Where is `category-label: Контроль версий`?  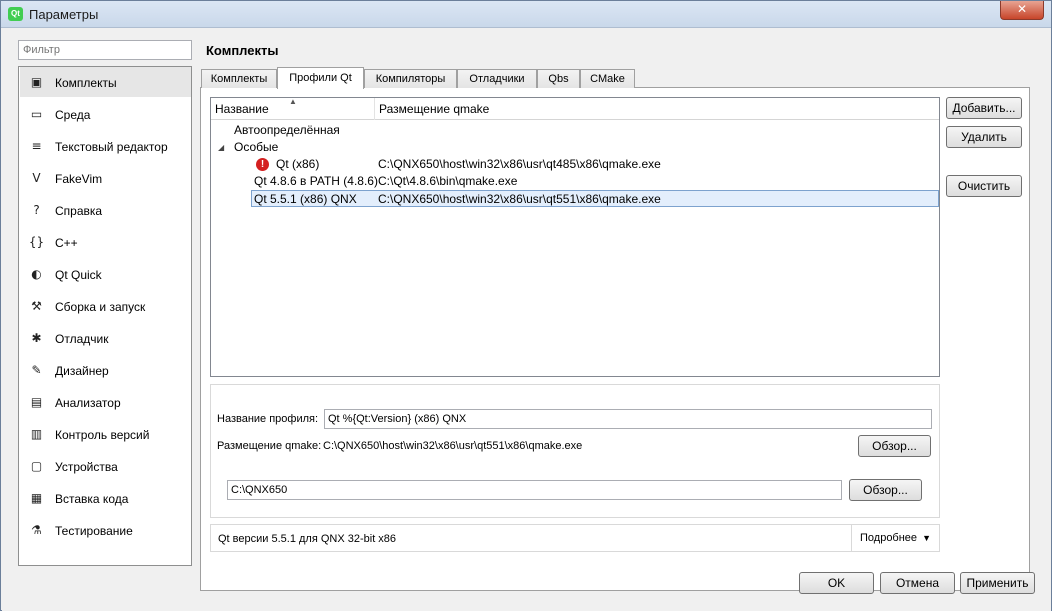
category-label: Контроль версий is located at coordinates (102, 435).